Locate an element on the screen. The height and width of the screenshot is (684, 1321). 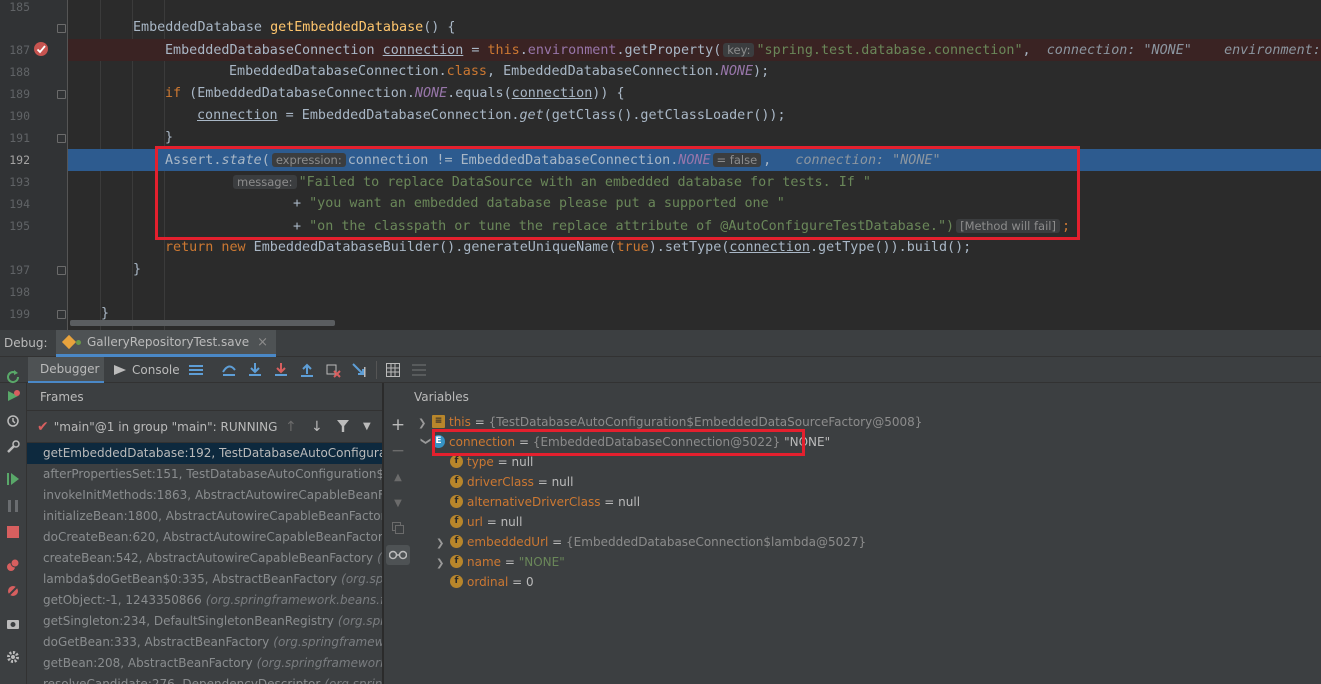
close-icon: × is located at coordinates (262, 342).